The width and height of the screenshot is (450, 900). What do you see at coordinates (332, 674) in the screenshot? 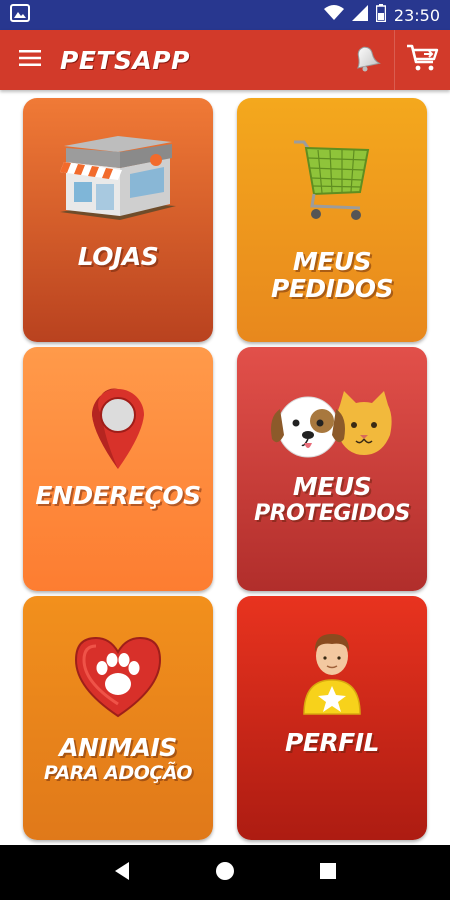
I see `user-star-icon` at bounding box center [332, 674].